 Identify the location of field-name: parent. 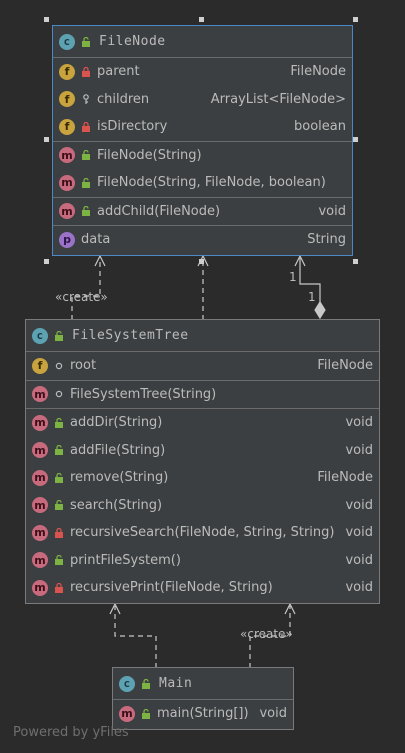
(118, 72).